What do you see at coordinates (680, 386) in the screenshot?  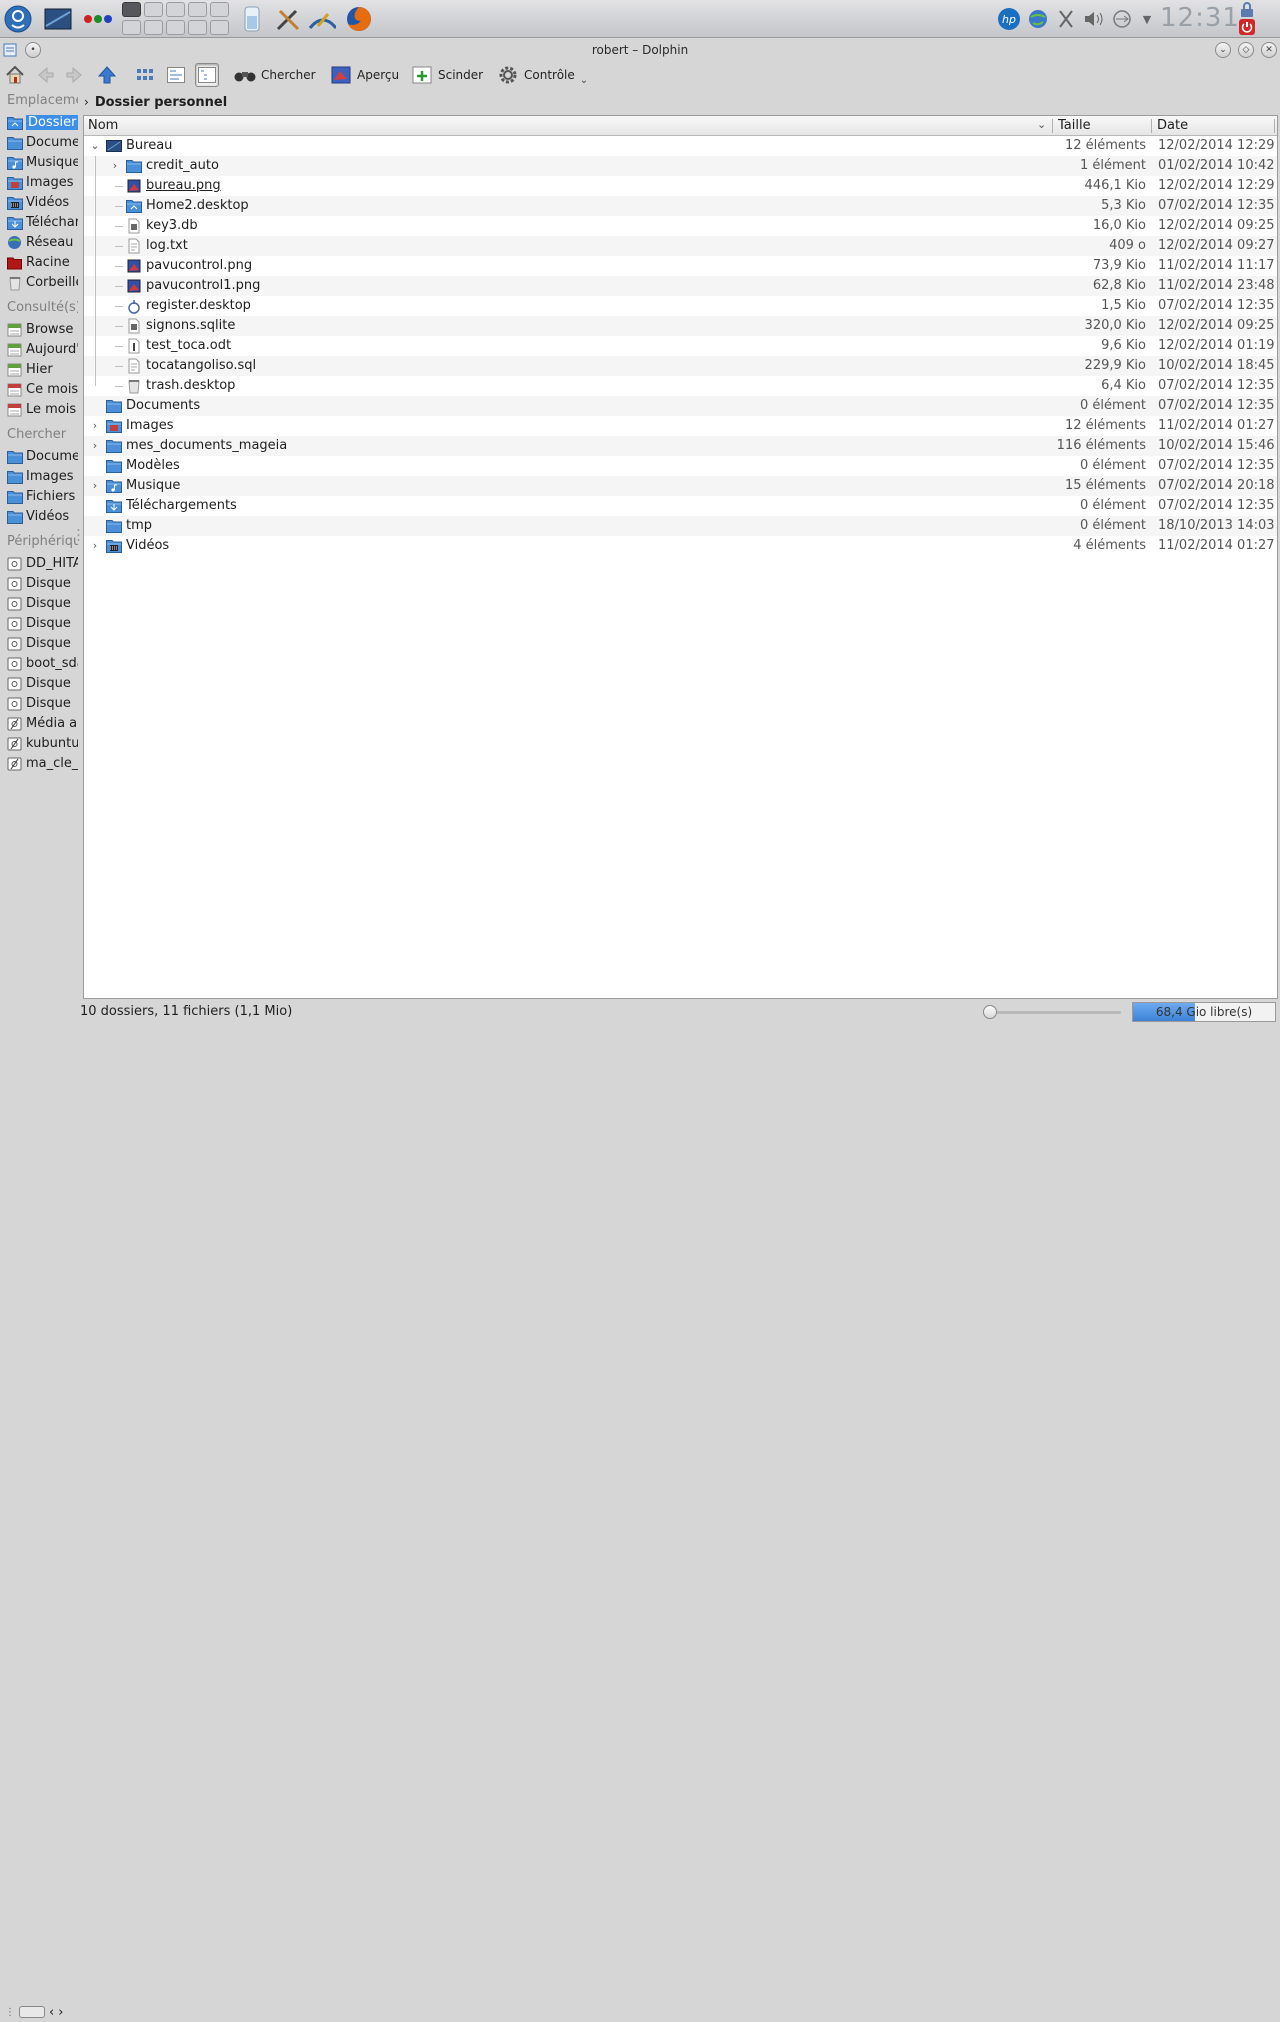 I see `file-row: trash.desktop 6,4 Kio 07/02/2014 12:35` at bounding box center [680, 386].